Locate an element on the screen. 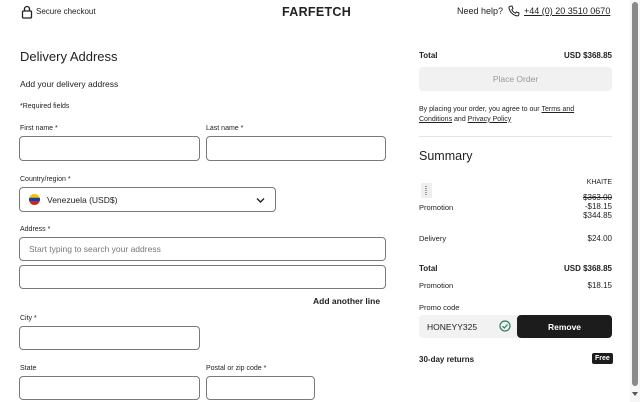 Image resolution: width=640 pixels, height=402 pixels. chevron-down-icon is located at coordinates (260, 200).